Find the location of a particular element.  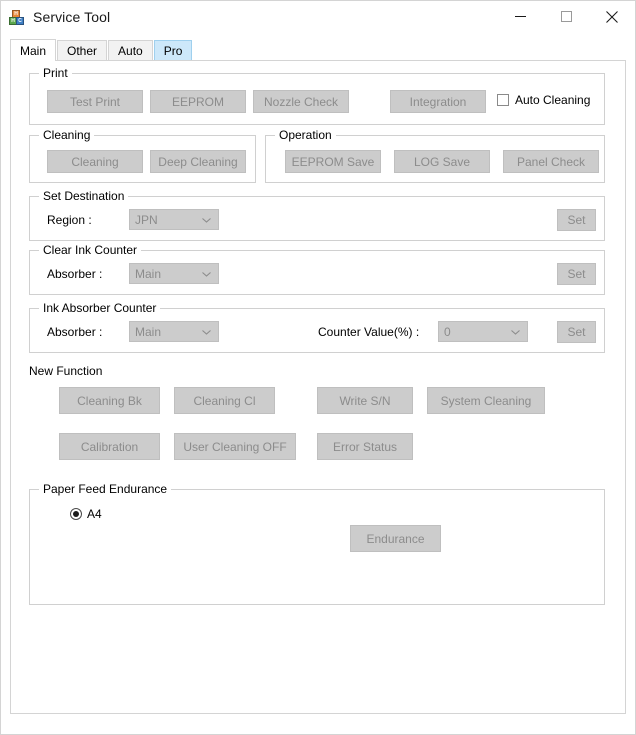

group-clear-ink-counter: Clear Ink Counter is located at coordinates (317, 269).